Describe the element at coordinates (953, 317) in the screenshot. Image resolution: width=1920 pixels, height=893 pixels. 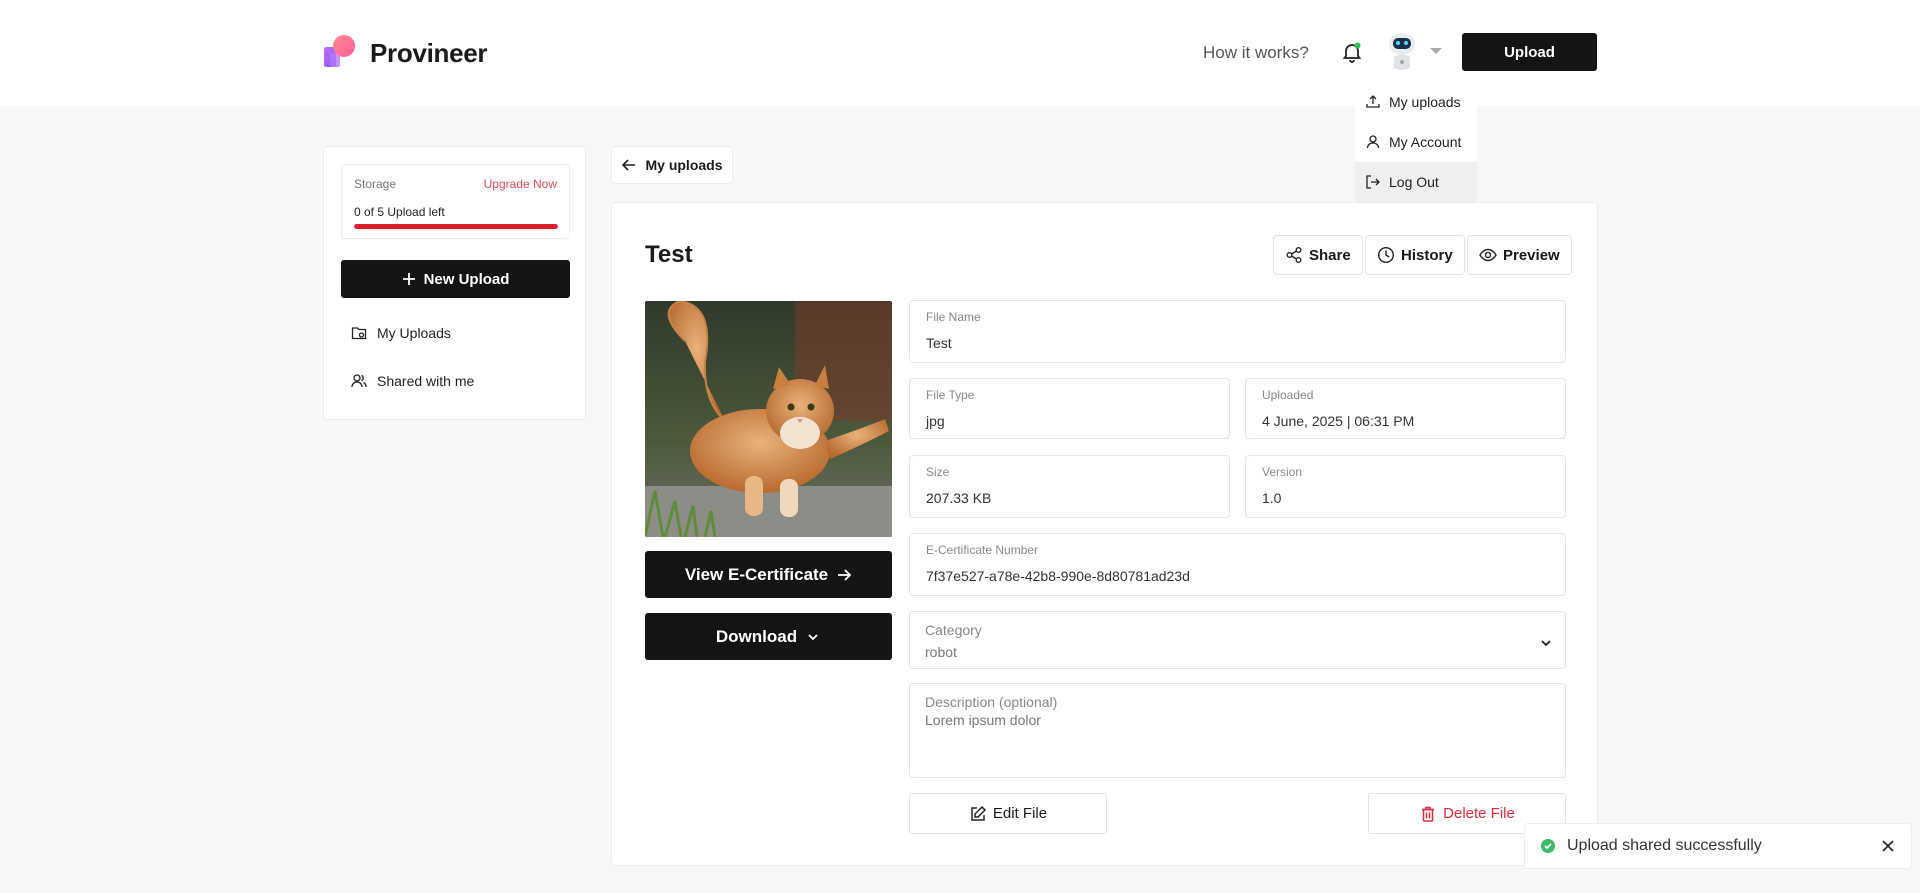
I see `file-name-label: File Name` at that location.